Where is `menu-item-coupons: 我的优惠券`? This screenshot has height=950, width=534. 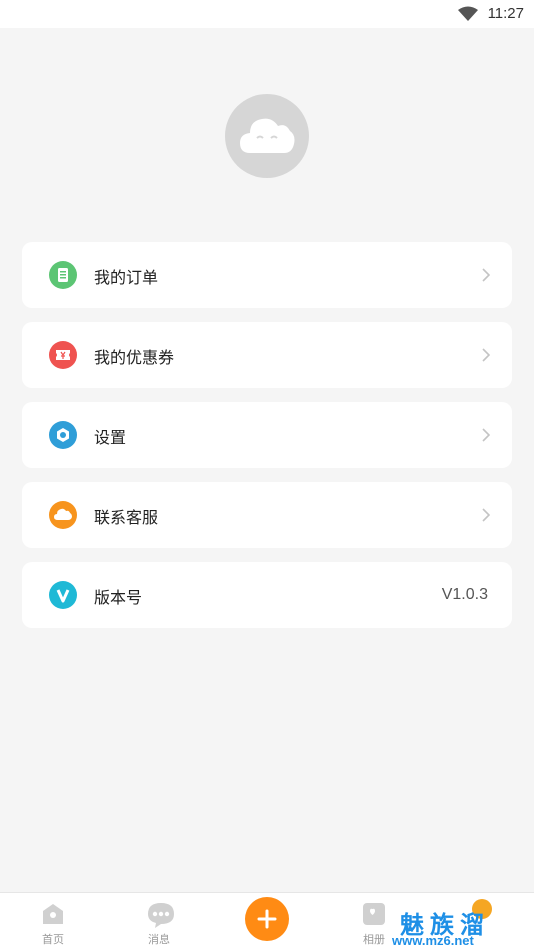 menu-item-coupons: 我的优惠券 is located at coordinates (267, 355).